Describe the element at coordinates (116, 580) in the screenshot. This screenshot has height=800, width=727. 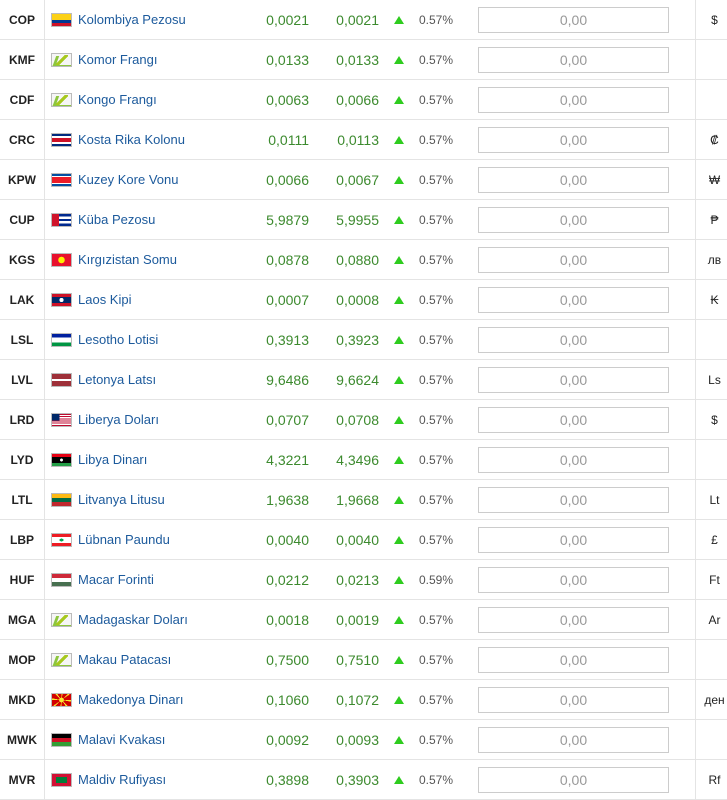
I see `currency-name-link: Macar Forinti` at that location.